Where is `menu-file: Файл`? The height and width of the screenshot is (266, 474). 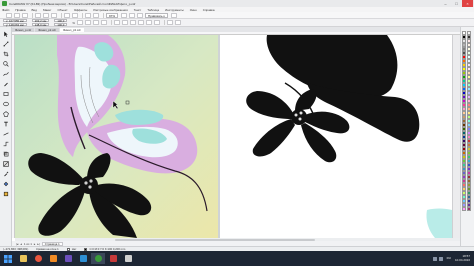
menu-file: Файл is located at coordinates (5, 10).